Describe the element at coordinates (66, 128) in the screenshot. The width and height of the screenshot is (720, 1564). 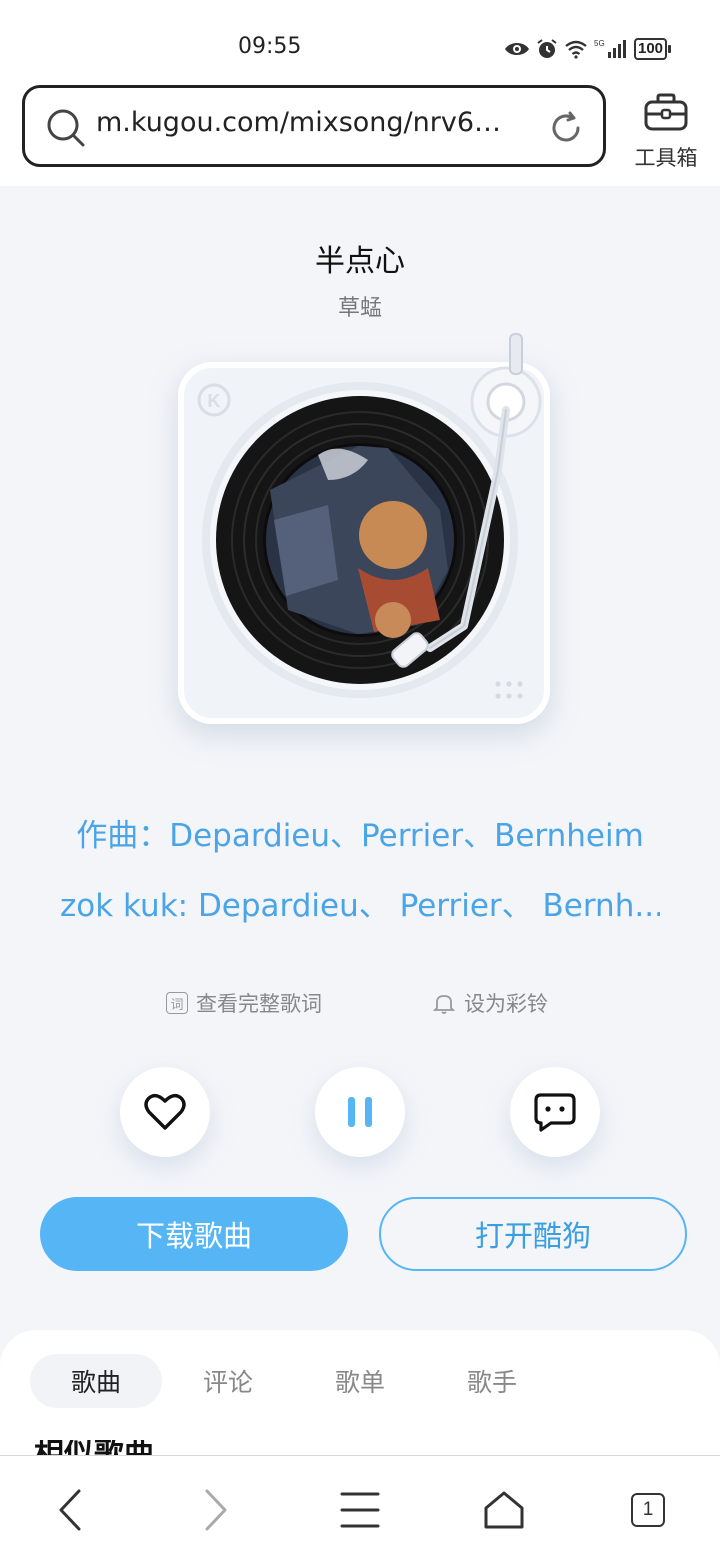
I see `search-icon` at that location.